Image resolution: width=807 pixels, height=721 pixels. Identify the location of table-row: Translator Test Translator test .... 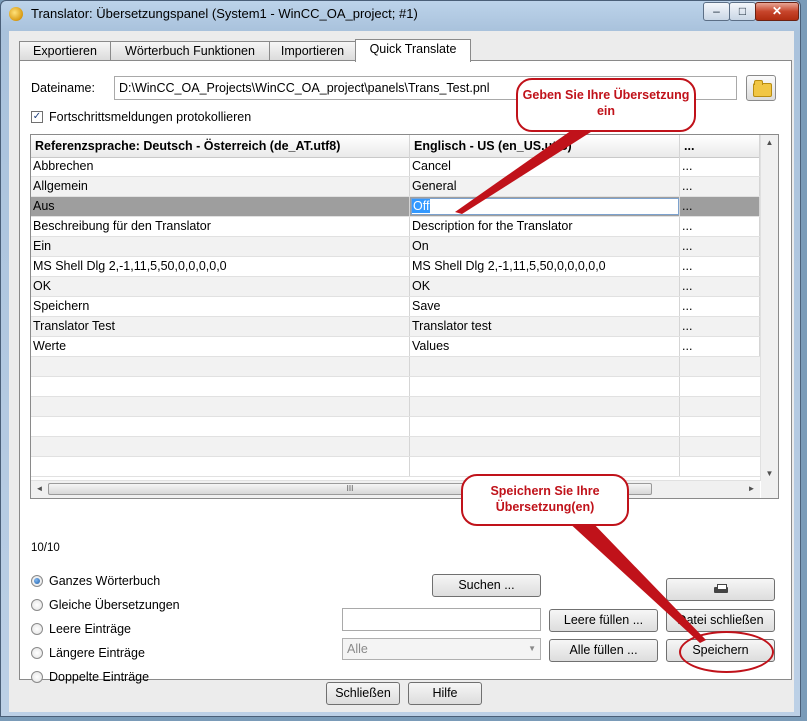
(395, 327).